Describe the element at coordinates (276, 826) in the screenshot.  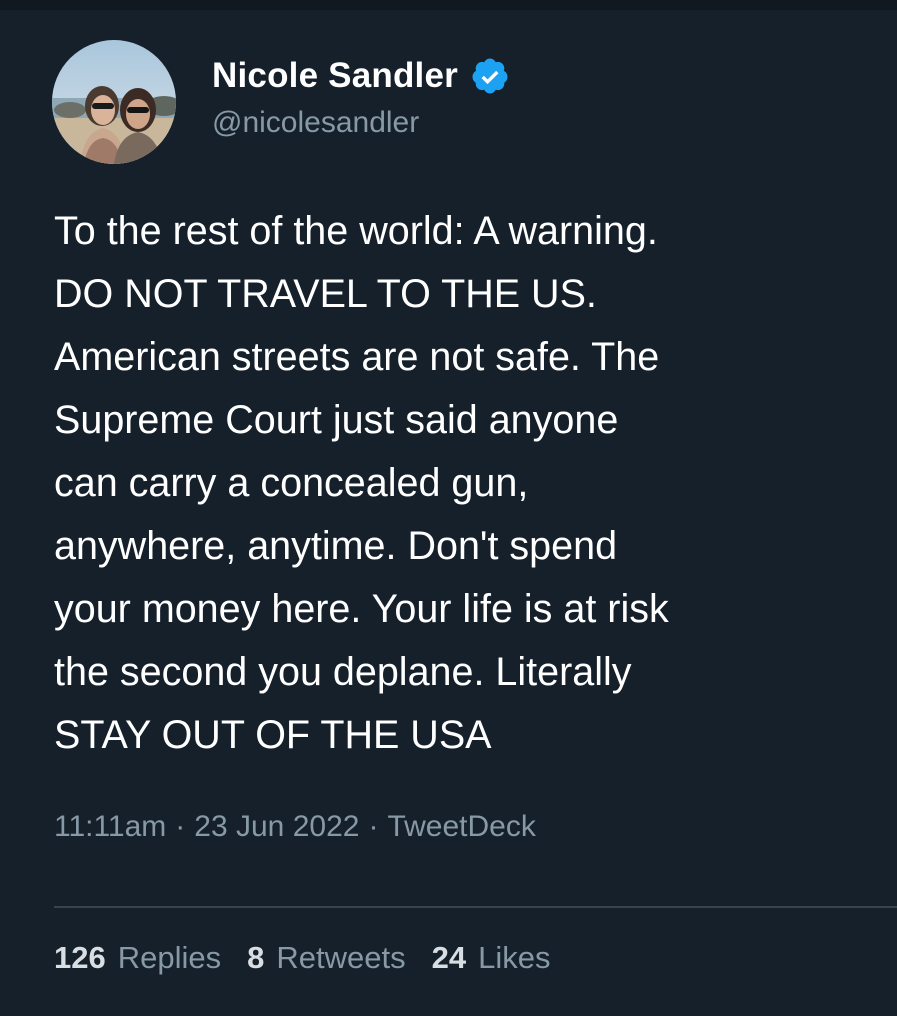
I see `tweet-date: 23 Jun 2022` at that location.